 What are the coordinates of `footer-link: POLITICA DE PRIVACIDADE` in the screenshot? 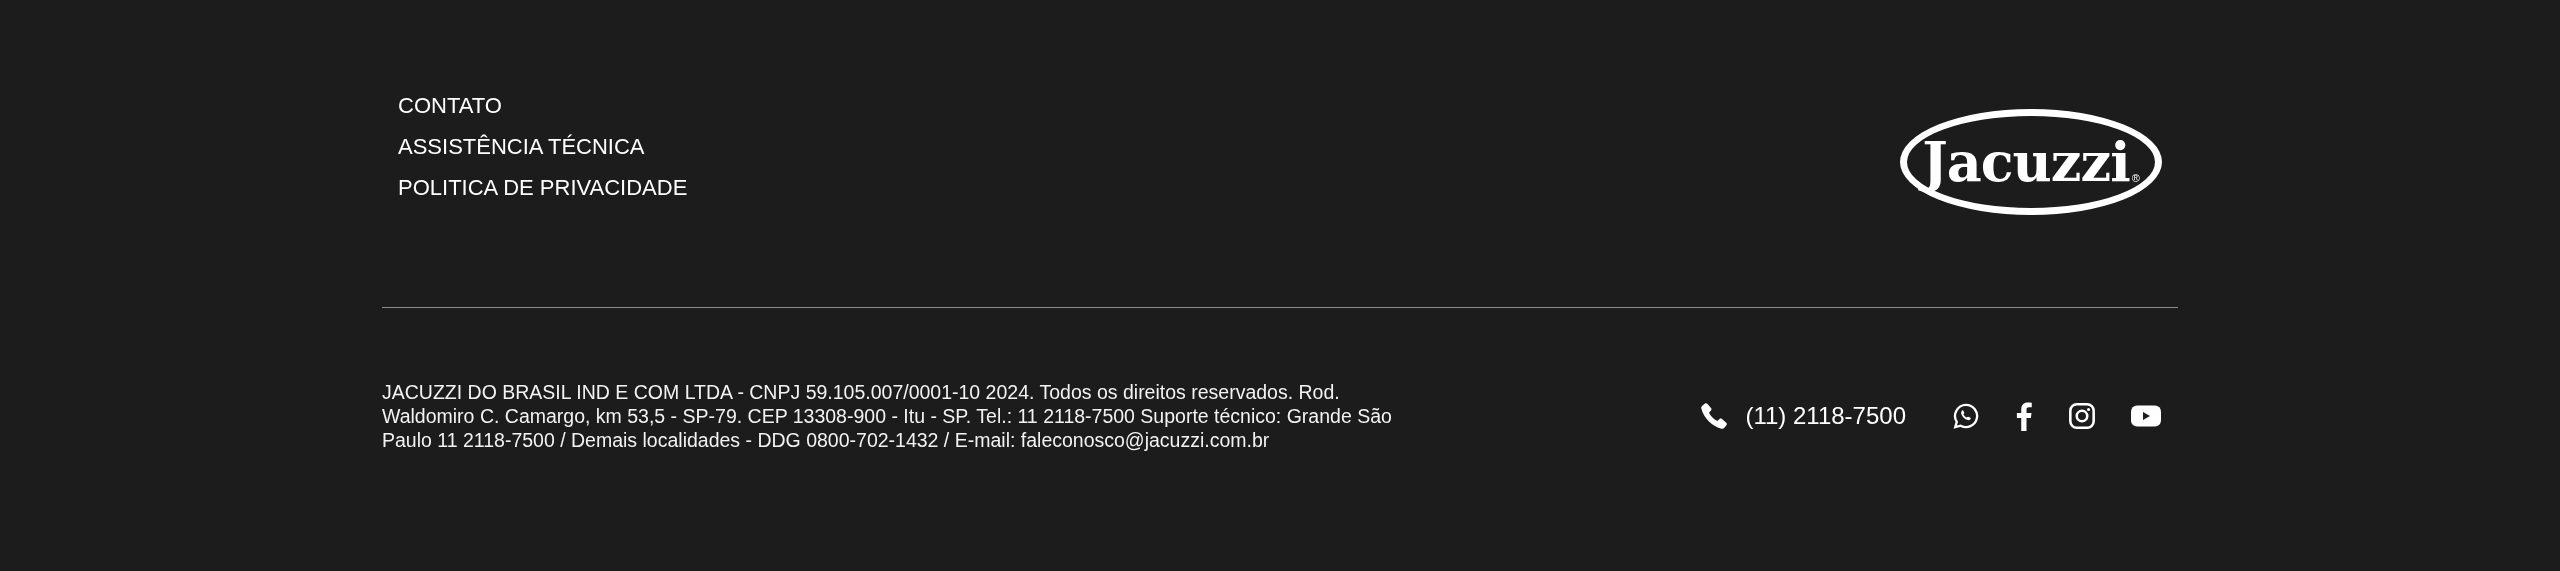 It's located at (543, 187).